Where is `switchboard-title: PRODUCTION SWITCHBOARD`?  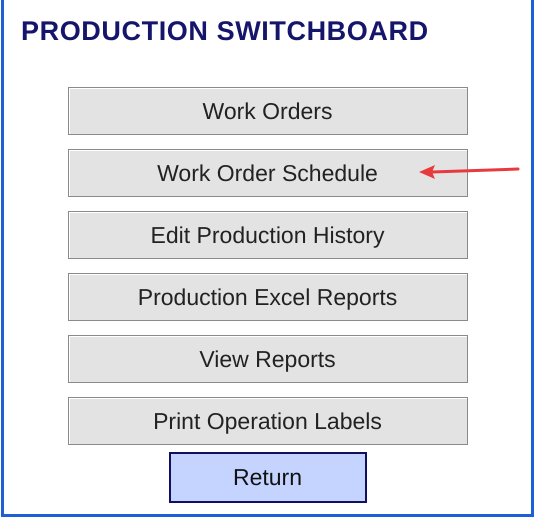
switchboard-title: PRODUCTION SWITCHBOARD is located at coordinates (225, 31).